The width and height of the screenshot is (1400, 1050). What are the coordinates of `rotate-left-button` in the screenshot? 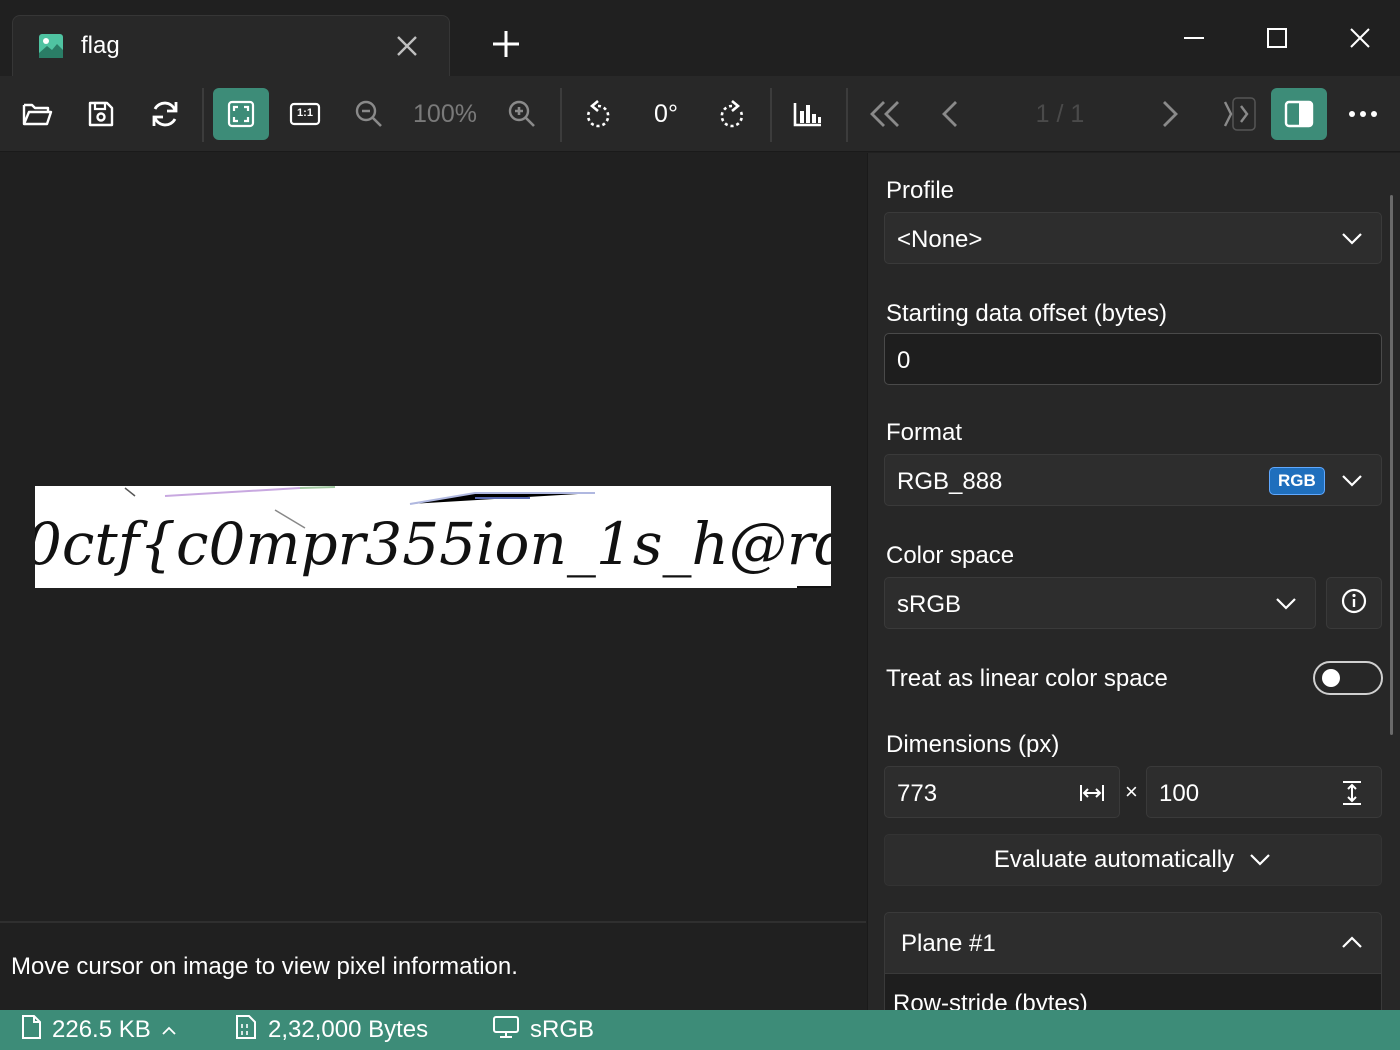 It's located at (598, 114).